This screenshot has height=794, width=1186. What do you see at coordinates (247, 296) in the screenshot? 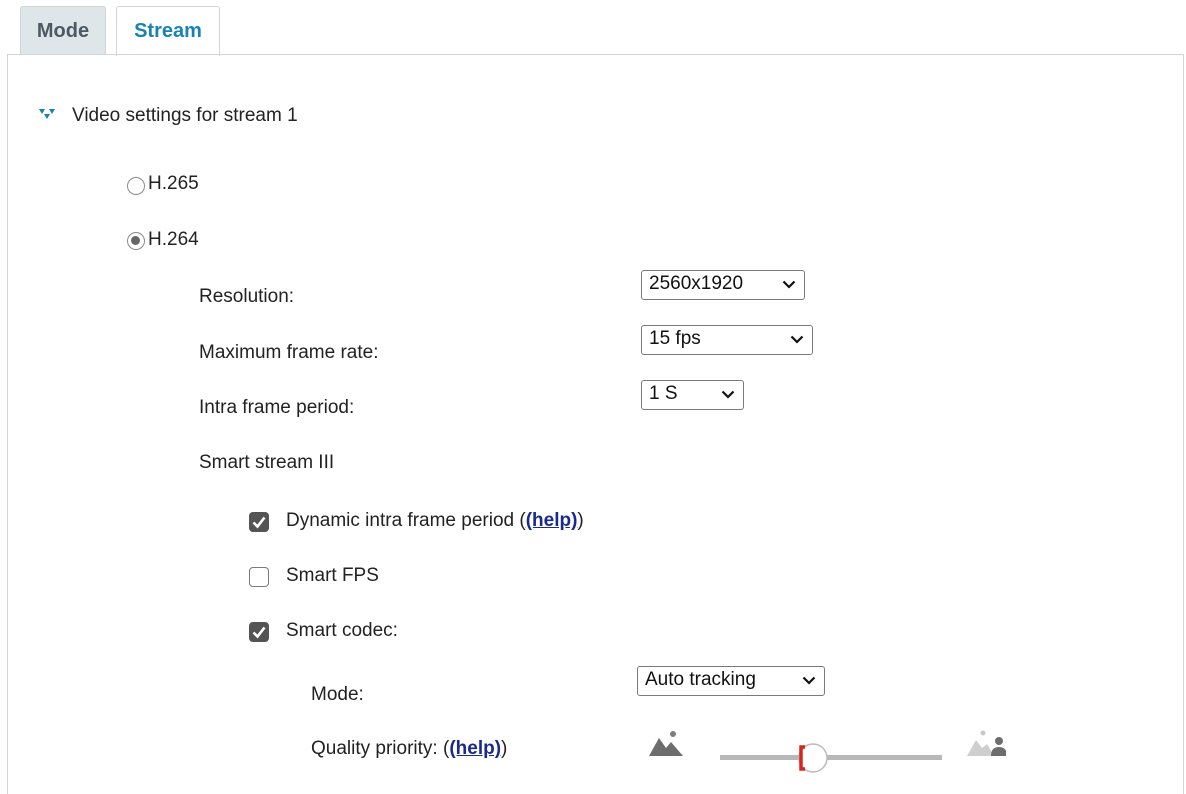
I see `resolution-label: Resolution:` at bounding box center [247, 296].